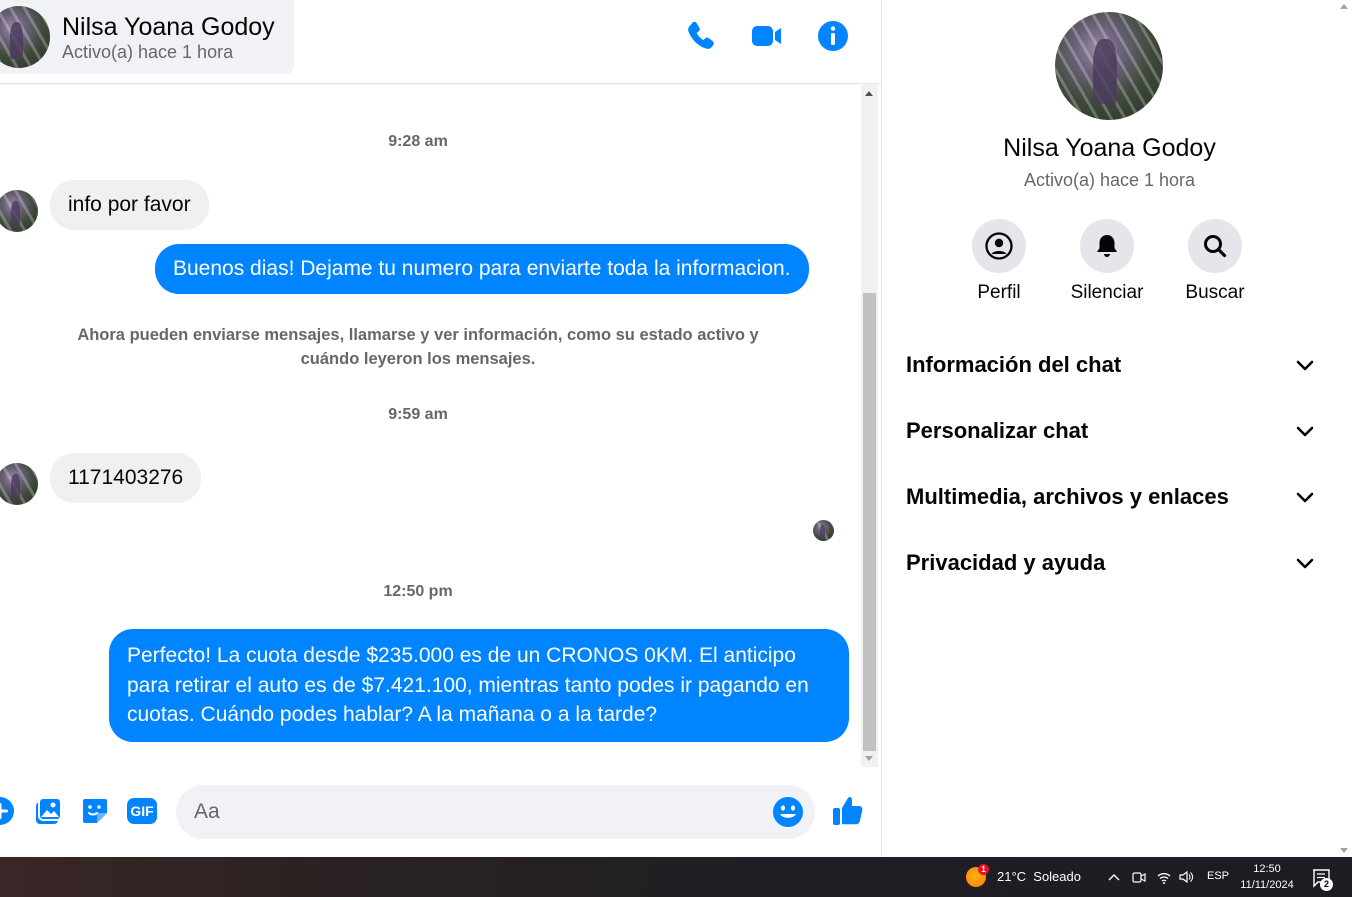 The image size is (1352, 897). I want to click on clock-time: 12:50, so click(1267, 869).